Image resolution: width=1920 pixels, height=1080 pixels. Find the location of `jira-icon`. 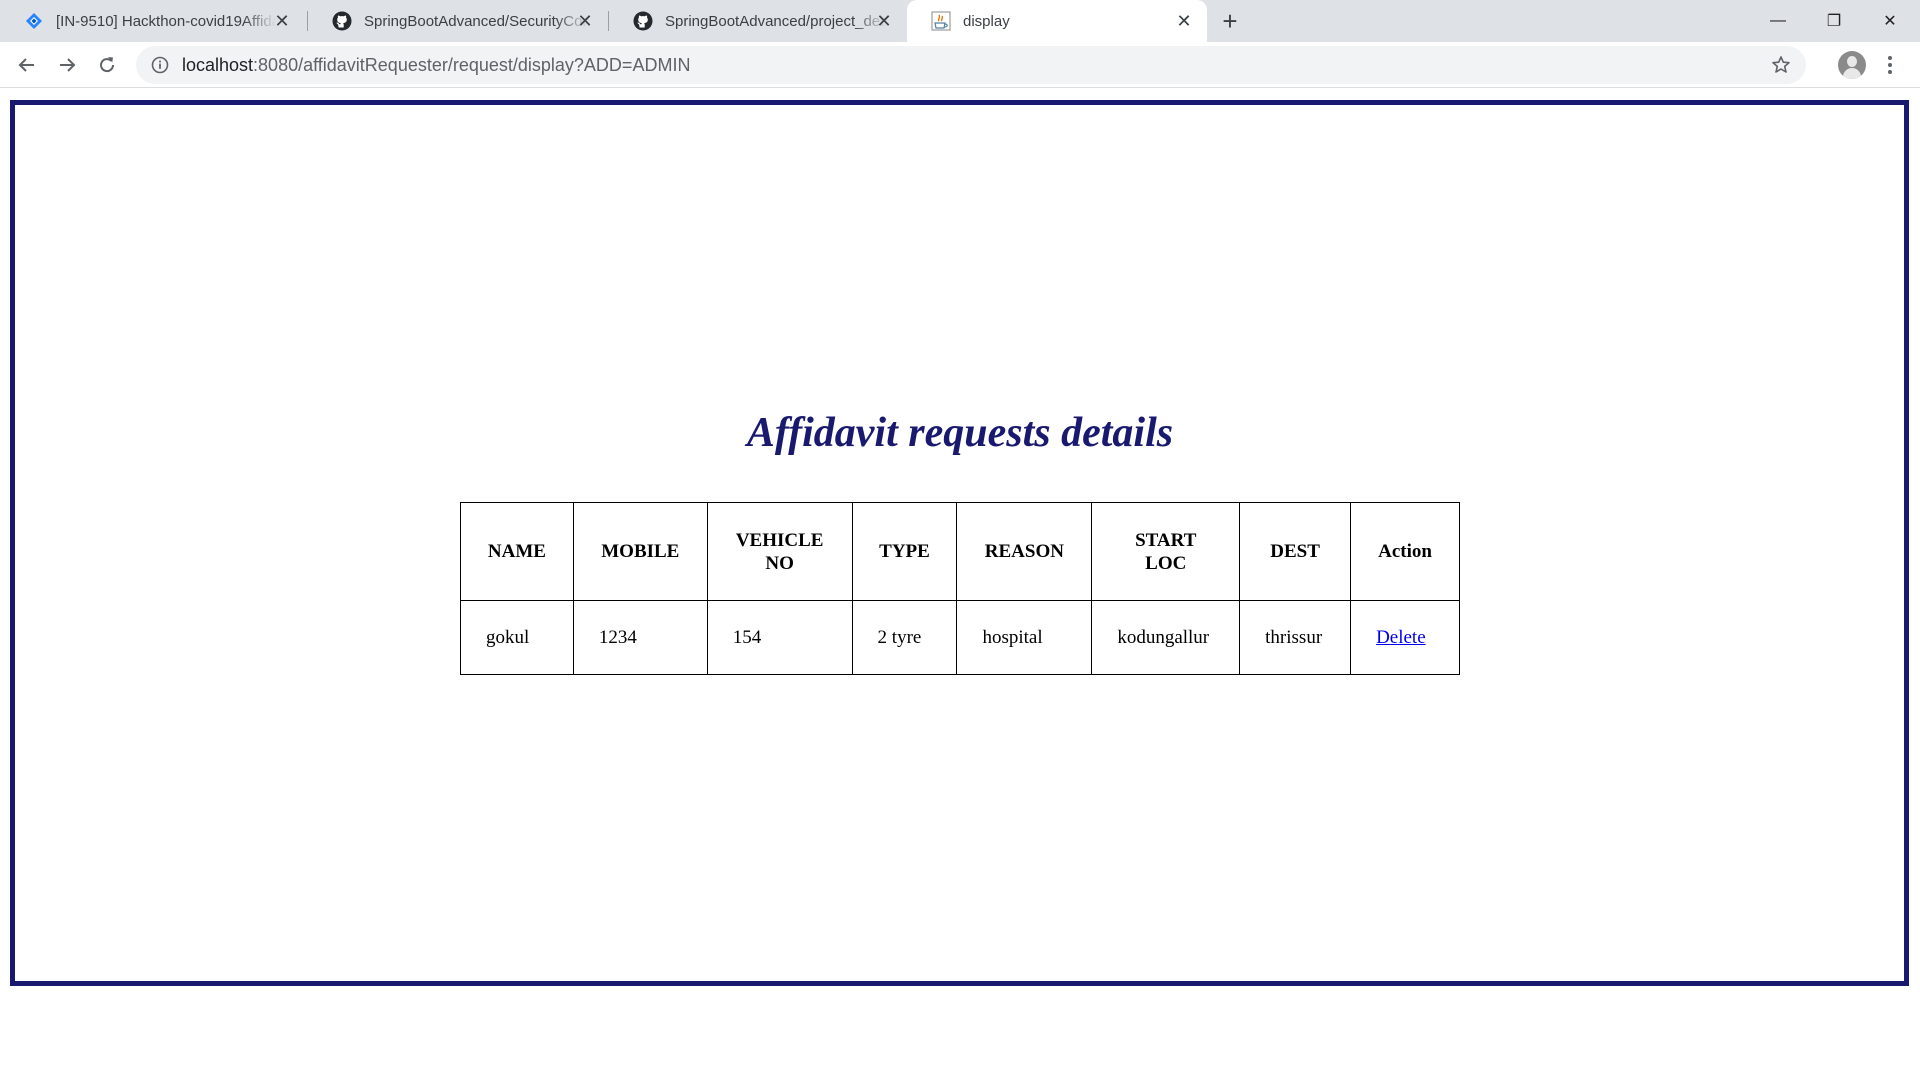

jira-icon is located at coordinates (34, 21).